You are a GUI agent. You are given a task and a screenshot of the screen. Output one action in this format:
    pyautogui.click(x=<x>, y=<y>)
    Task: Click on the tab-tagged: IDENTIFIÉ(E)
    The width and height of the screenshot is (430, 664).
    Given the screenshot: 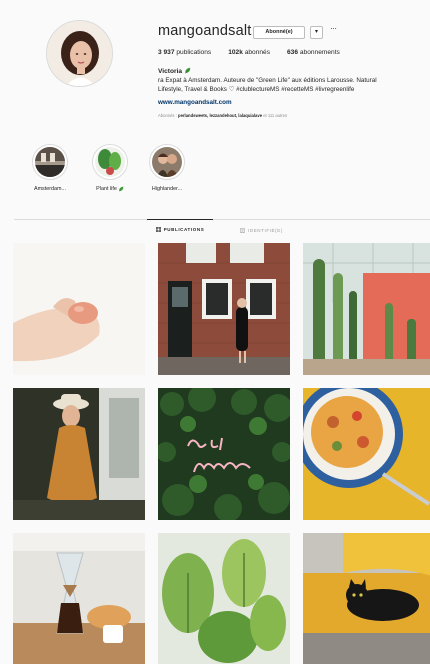 What is the action you would take?
    pyautogui.click(x=261, y=230)
    